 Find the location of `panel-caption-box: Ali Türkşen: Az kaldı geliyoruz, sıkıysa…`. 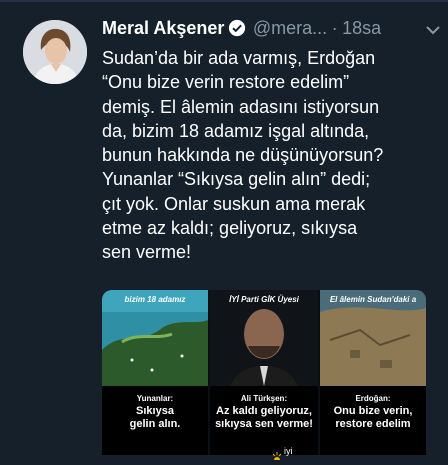

panel-caption-box: Ali Türkşen: Az kaldı geliyoruz, sıkıysa… is located at coordinates (264, 420).